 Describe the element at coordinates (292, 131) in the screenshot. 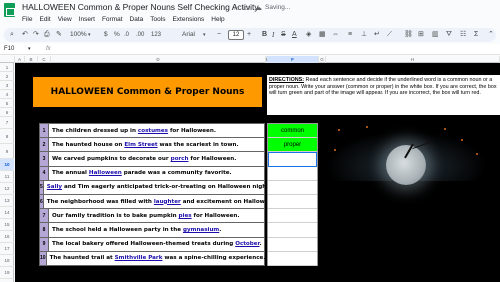

I see `answer-input: common` at that location.